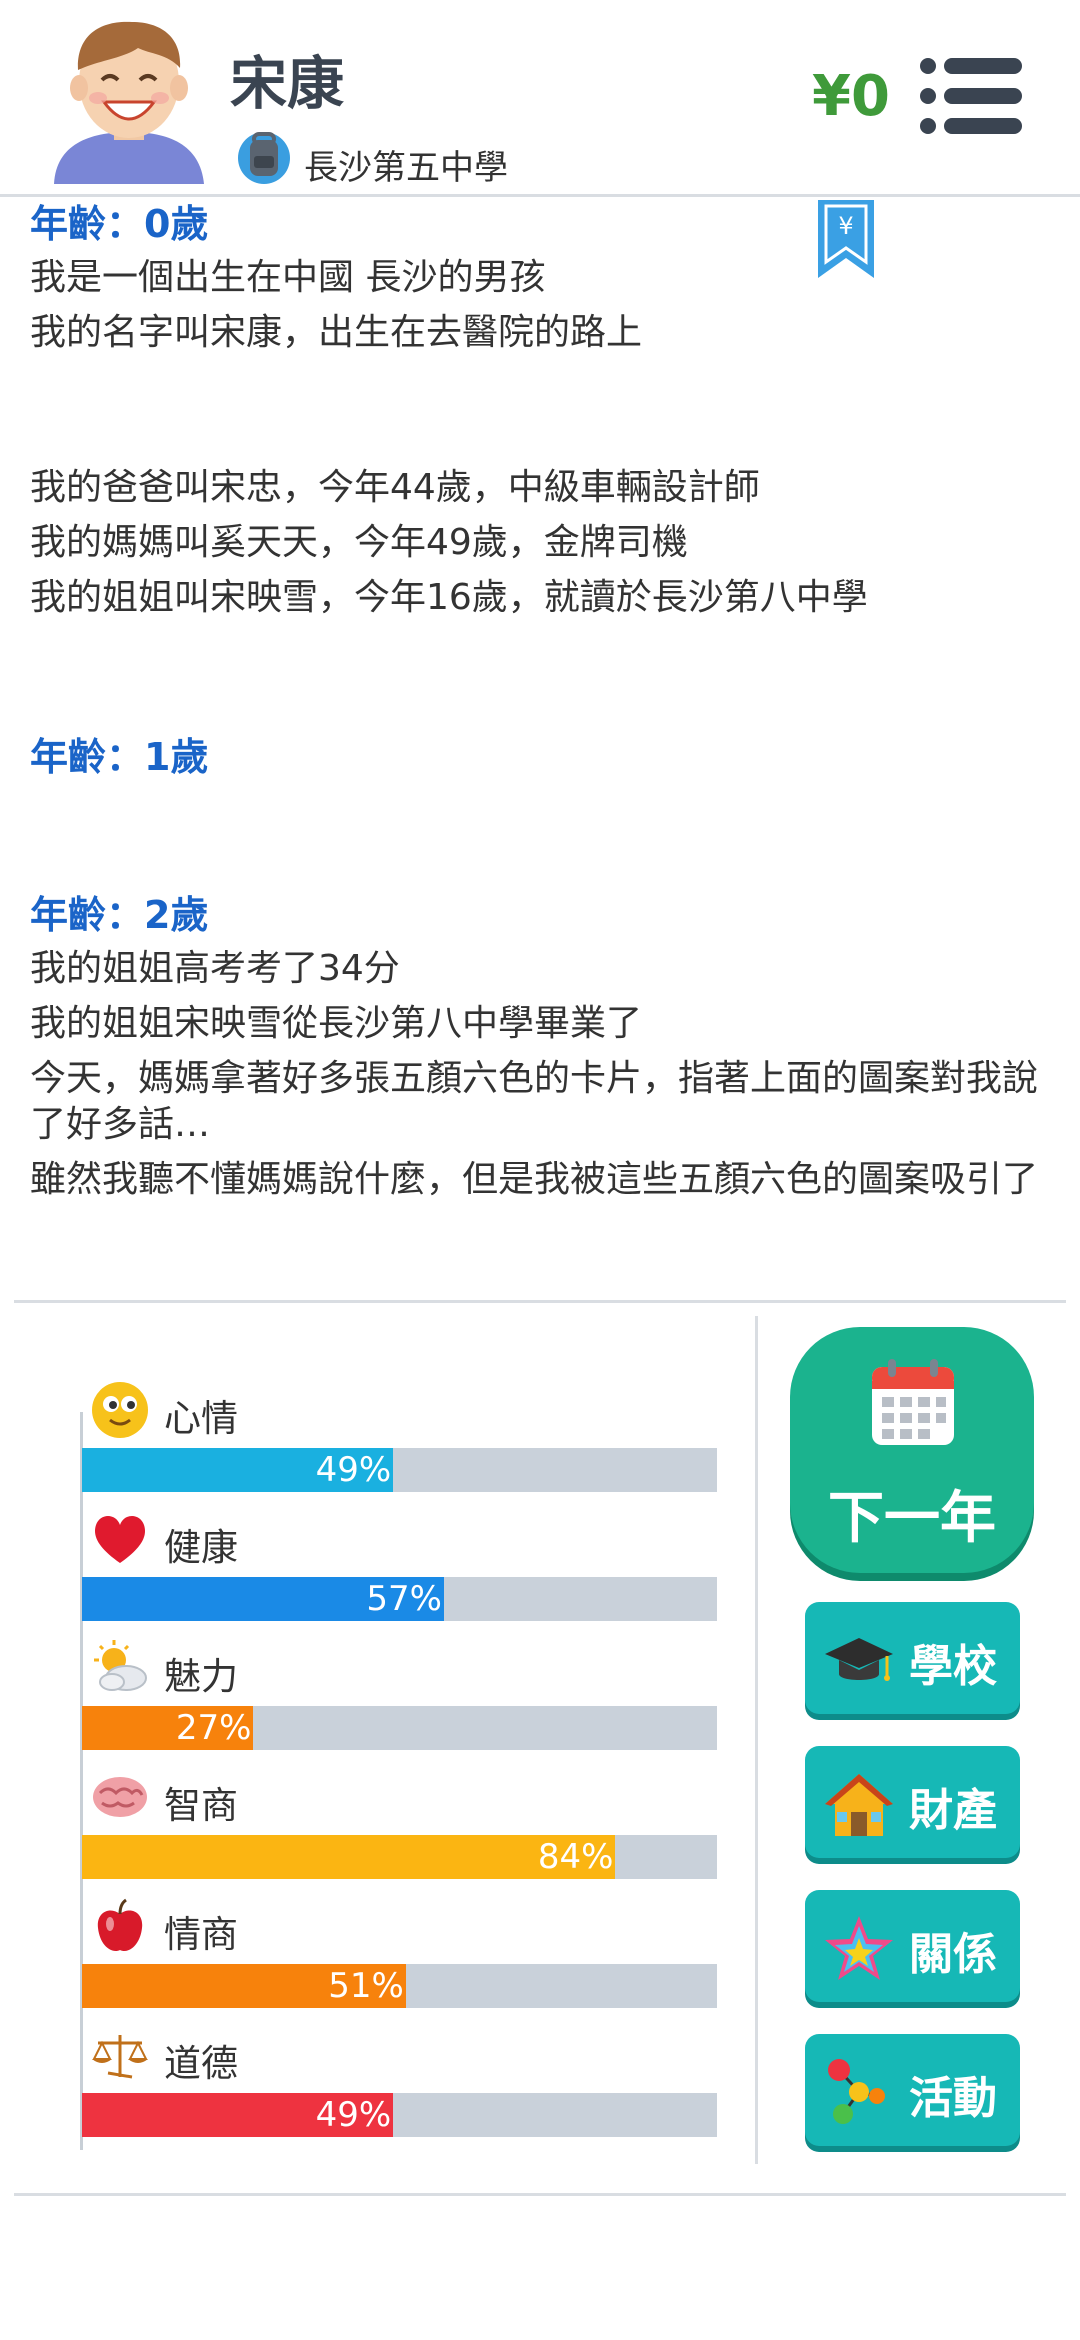 This screenshot has width=1080, height=2340. What do you see at coordinates (404, 1599) in the screenshot?
I see `stat-percent: 57%` at bounding box center [404, 1599].